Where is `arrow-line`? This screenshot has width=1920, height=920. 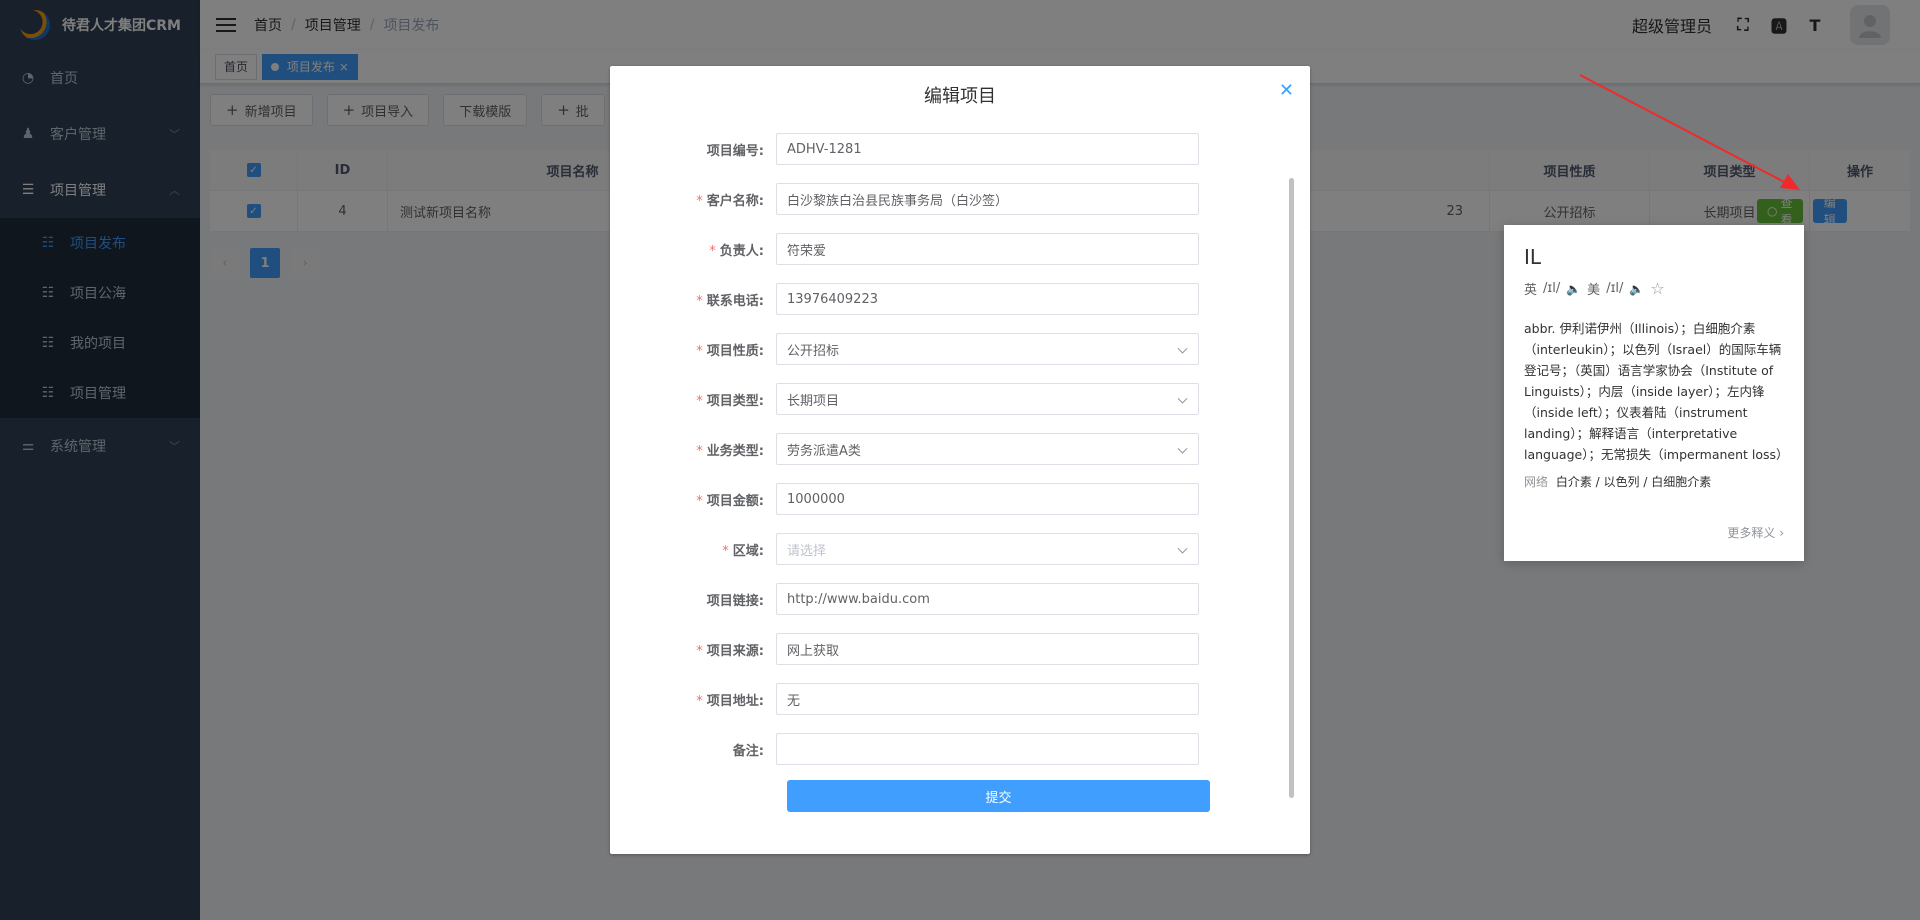
arrow-line is located at coordinates (1686, 130).